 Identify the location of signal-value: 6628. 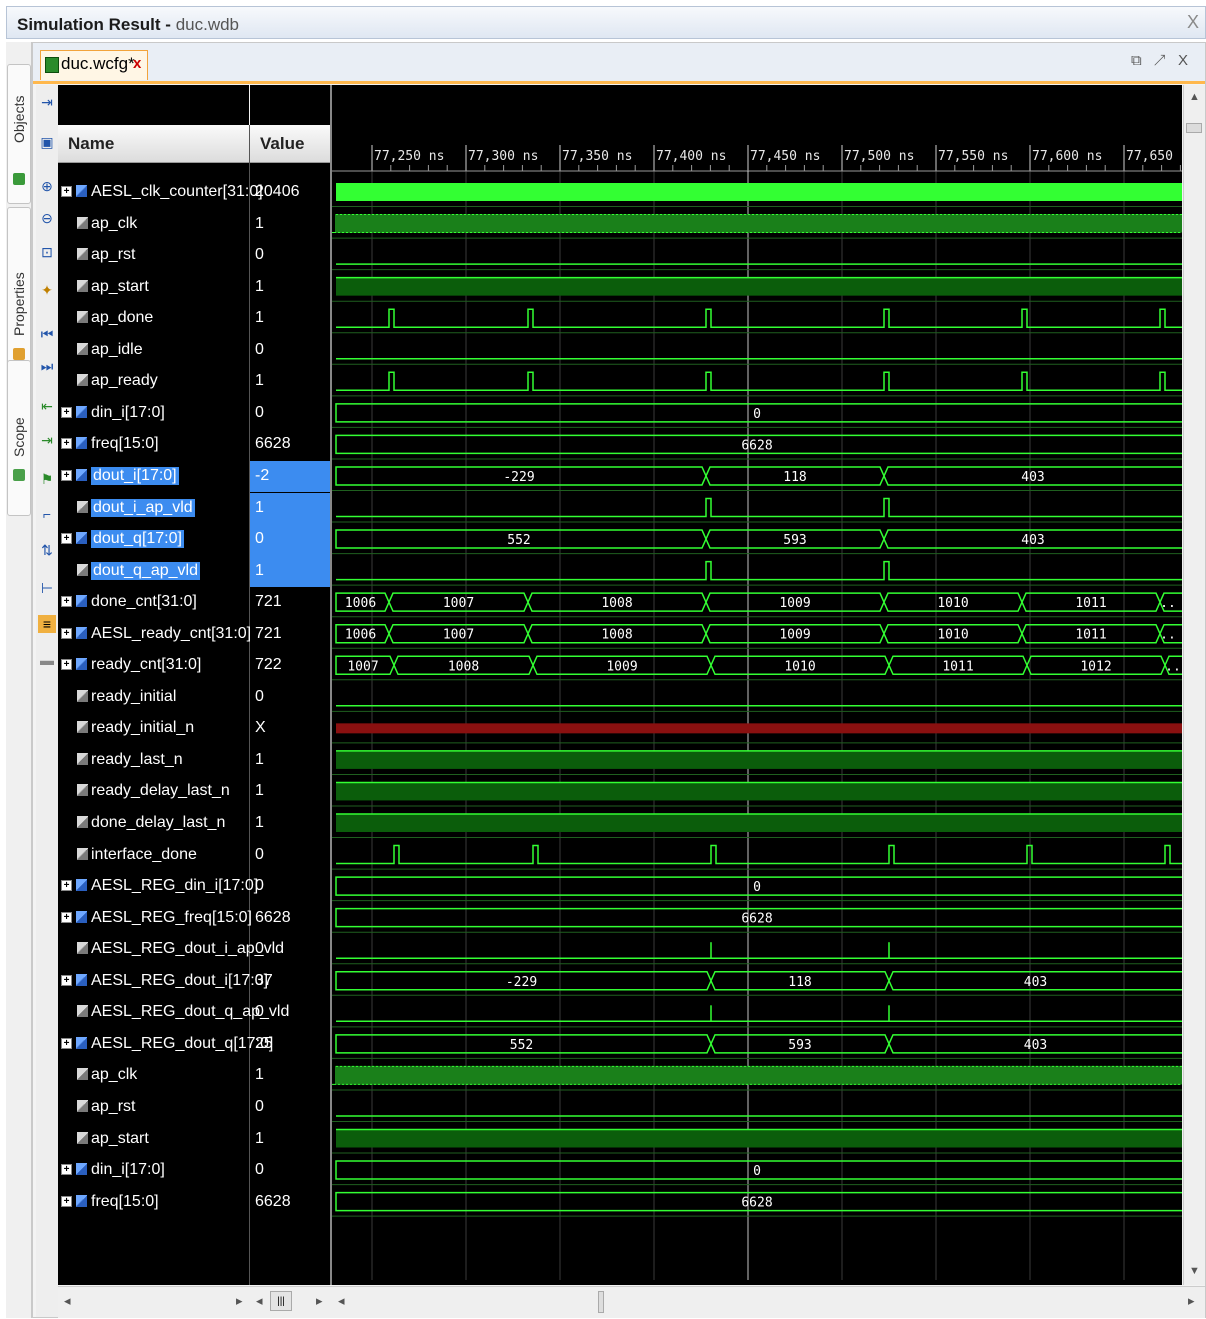
(273, 1201).